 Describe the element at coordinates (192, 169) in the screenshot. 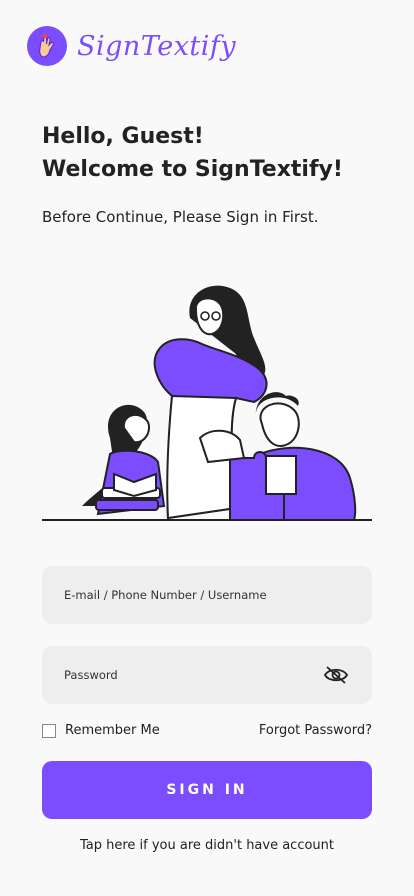

I see `greeting-line-2: Welcome to SignTextify!` at that location.